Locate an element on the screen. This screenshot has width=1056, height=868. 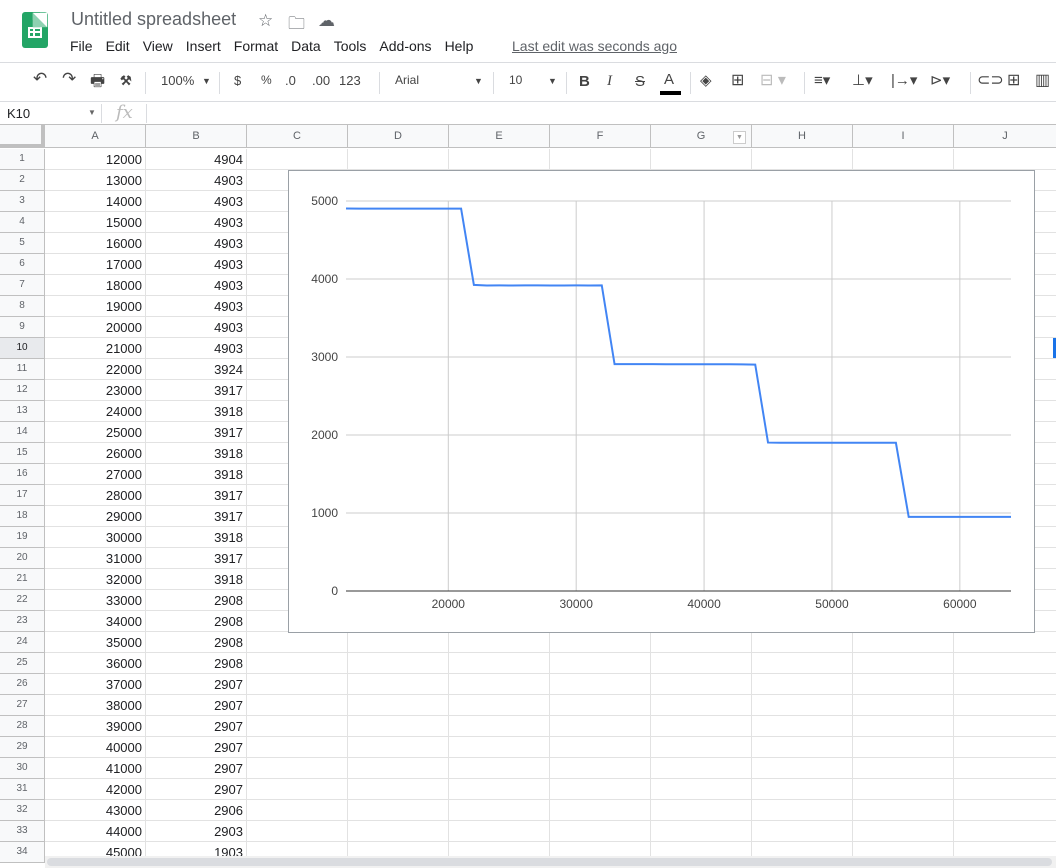
cell-b23: 2908 is located at coordinates (196, 621).